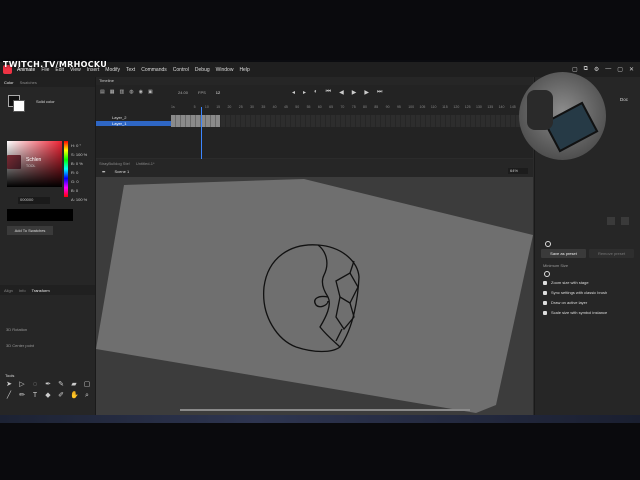 The width and height of the screenshot is (640, 480). Describe the element at coordinates (202, 92) in the screenshot. I see `fps-unit: FPS` at that location.